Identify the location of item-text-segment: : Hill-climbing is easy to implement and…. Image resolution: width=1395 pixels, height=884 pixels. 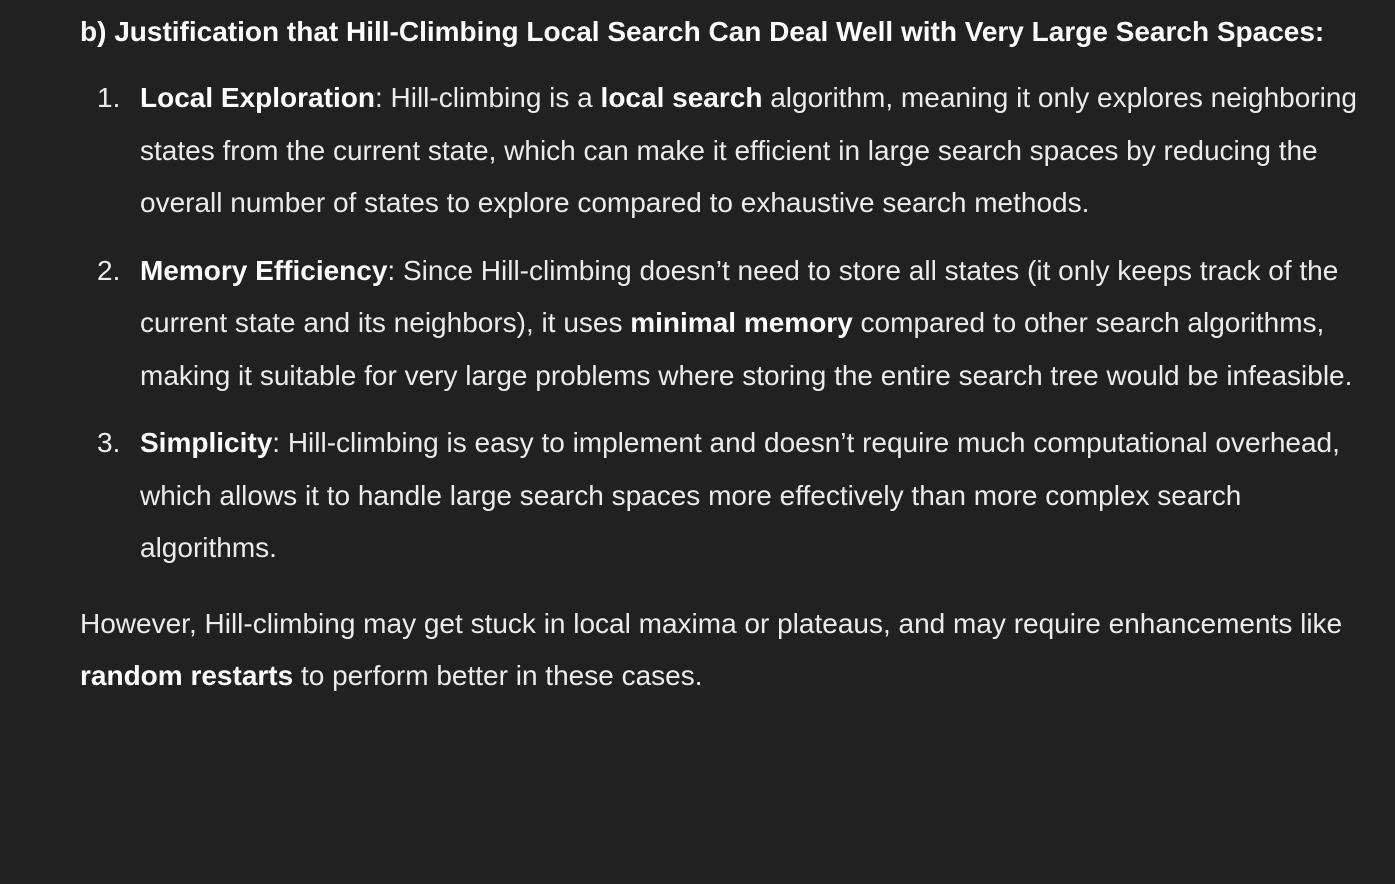
(740, 495).